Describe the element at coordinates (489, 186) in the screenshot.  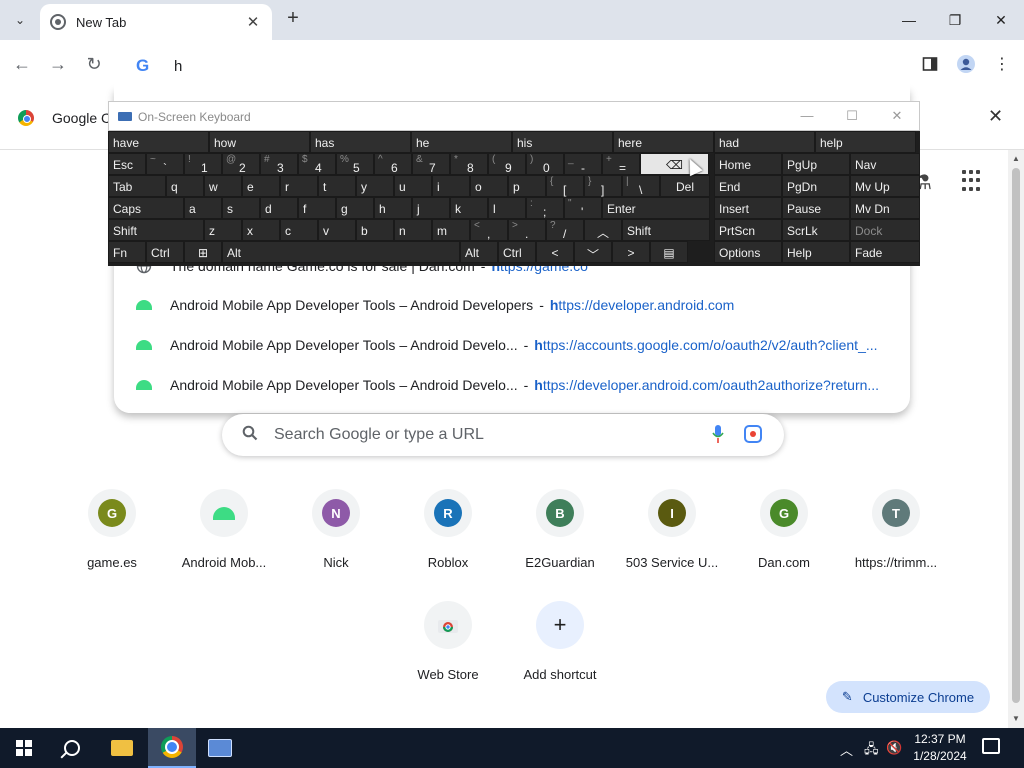
I see `key-o: o` at that location.